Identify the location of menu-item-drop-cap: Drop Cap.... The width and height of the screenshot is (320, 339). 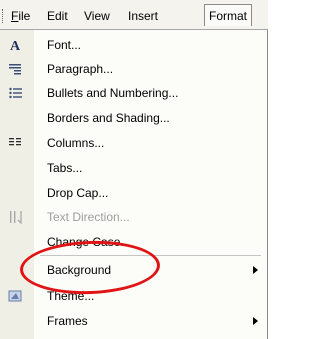
(134, 193).